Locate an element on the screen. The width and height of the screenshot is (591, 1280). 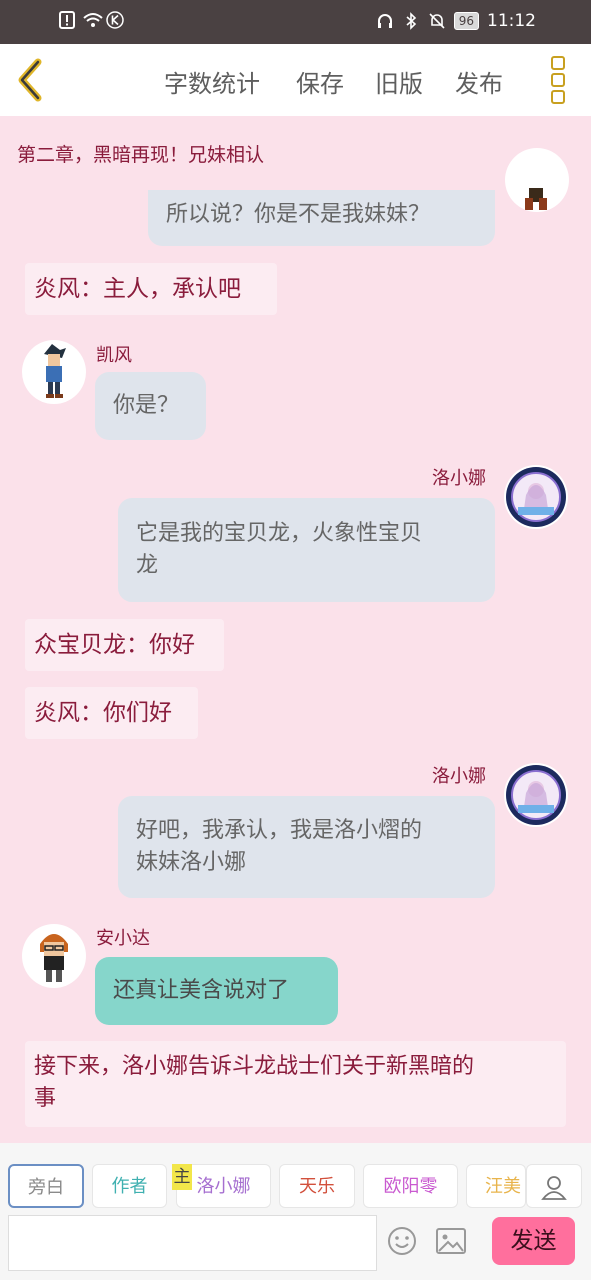
narration-text: 炎风：主人，承认吧 is located at coordinates (137, 289).